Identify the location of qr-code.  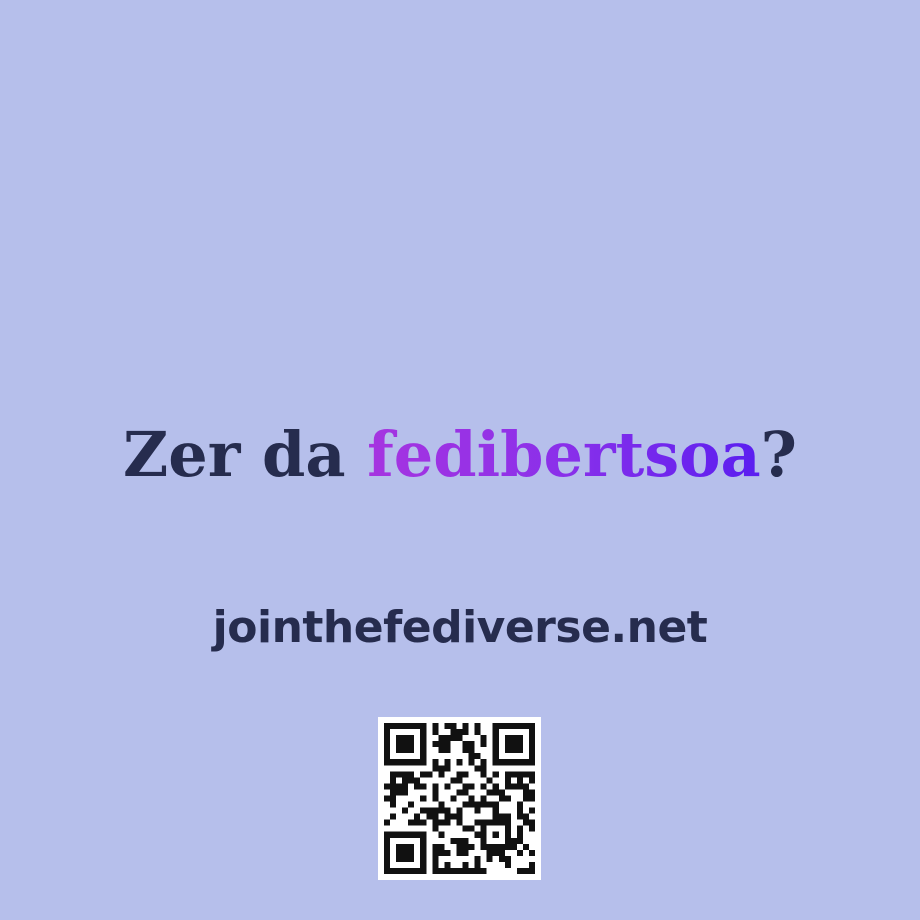
(459, 798).